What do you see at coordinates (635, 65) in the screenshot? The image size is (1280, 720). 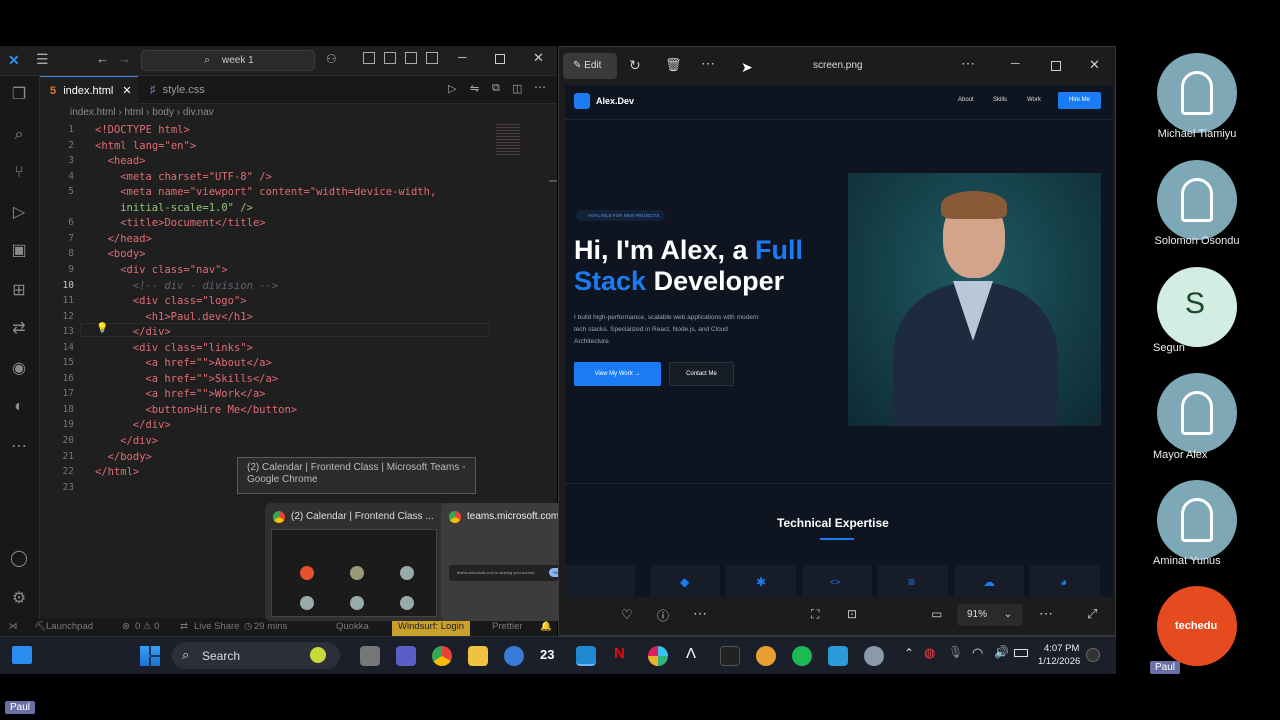 I see `rotate-icon: ↻` at bounding box center [635, 65].